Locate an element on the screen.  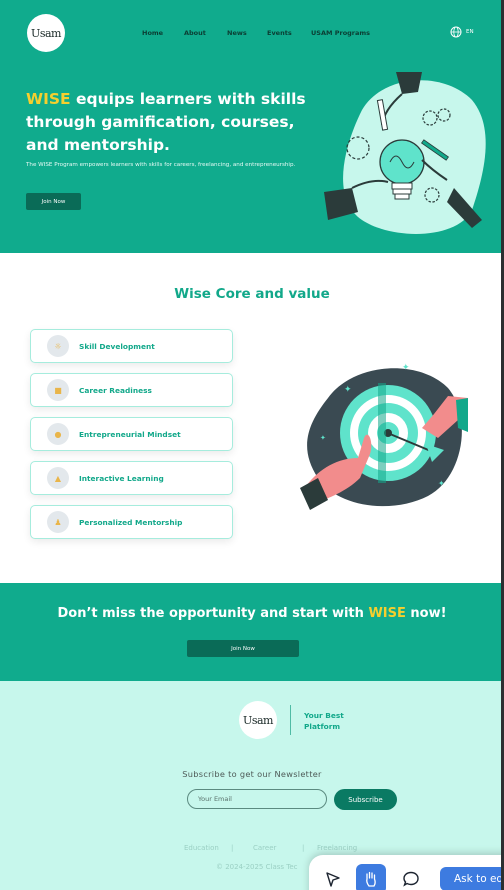
value-card-career-readiness: ■ Career Readiness is located at coordinates (131, 390).